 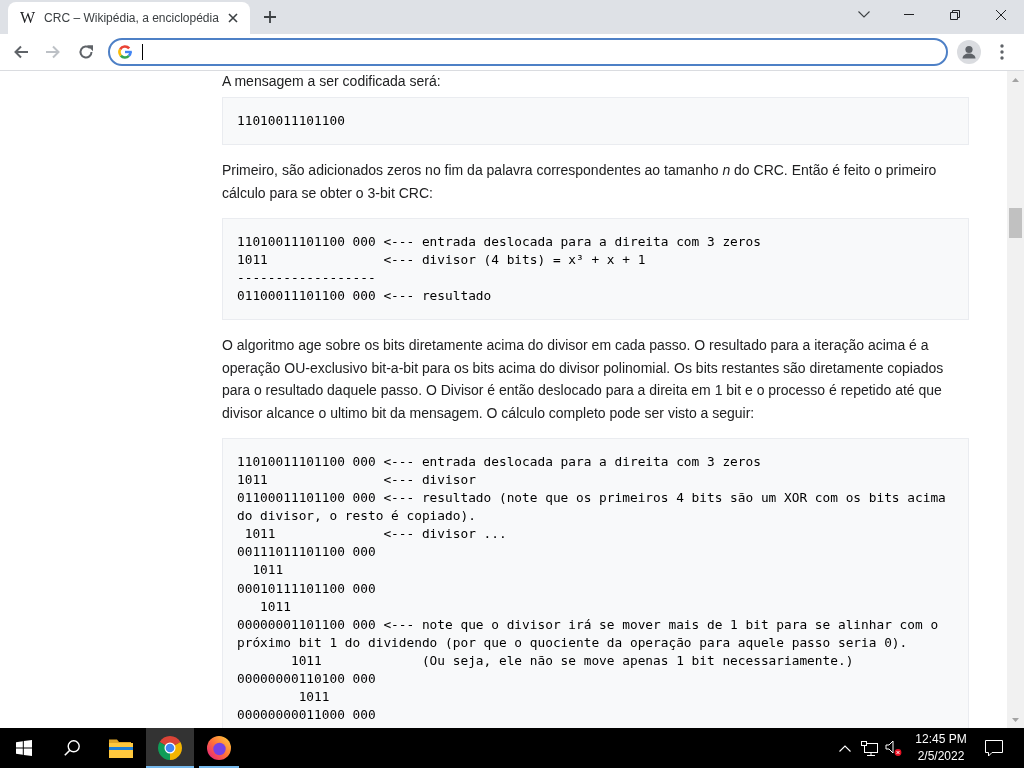 I want to click on address-bar, so click(x=528, y=52).